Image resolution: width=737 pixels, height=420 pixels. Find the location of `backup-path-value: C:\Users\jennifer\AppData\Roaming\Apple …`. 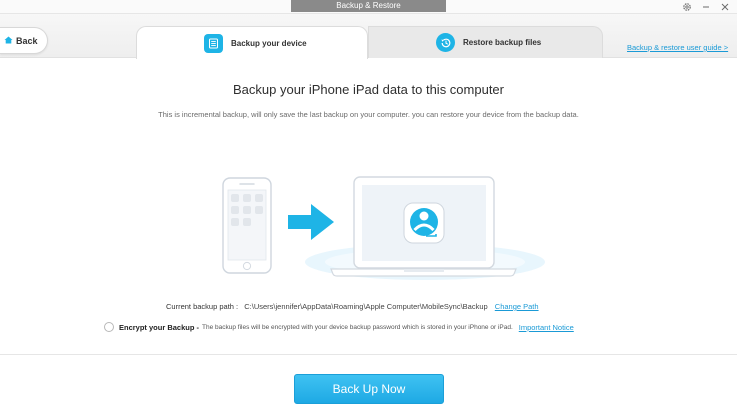

backup-path-value: C:\Users\jennifer\AppData\Roaming\Apple … is located at coordinates (366, 306).